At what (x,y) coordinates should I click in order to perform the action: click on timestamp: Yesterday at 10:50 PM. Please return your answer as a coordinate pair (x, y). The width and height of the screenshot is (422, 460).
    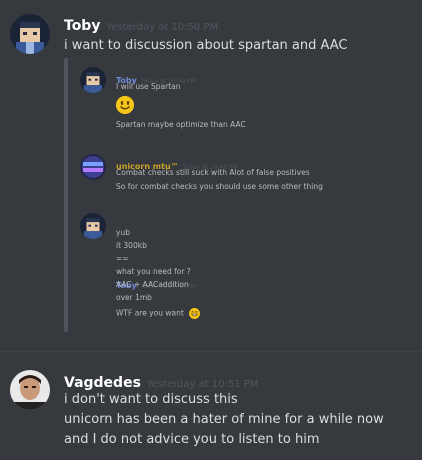
    Looking at the image, I should click on (162, 27).